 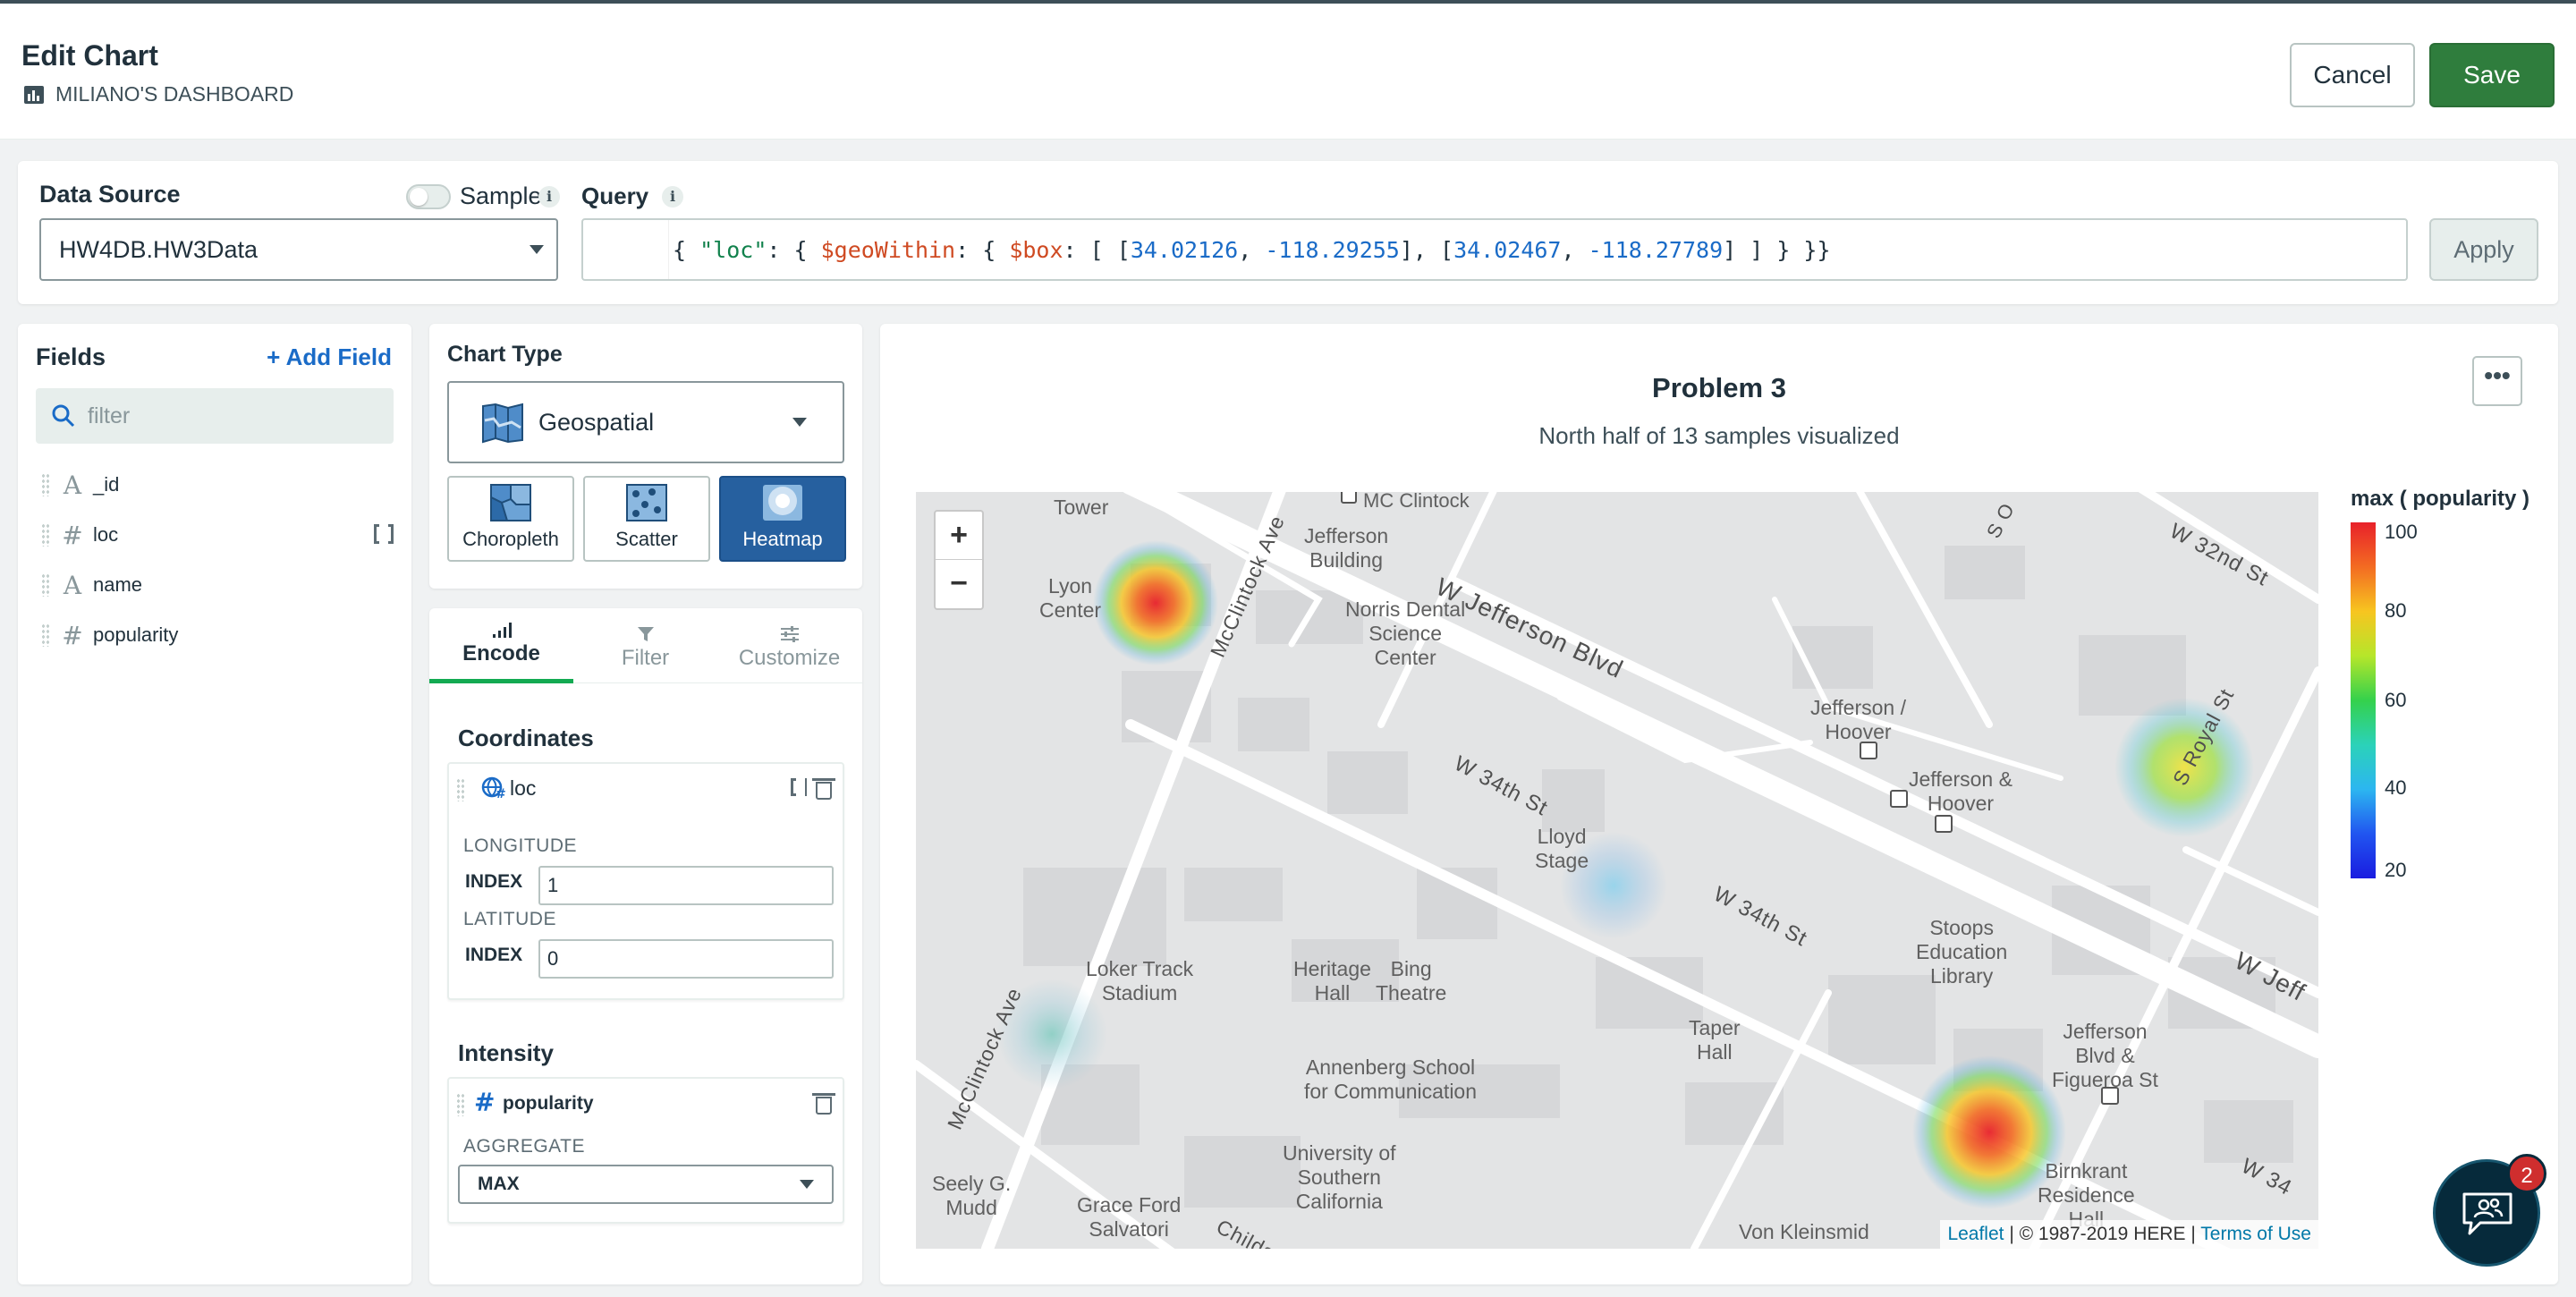 What do you see at coordinates (1129, 1217) in the screenshot?
I see `map-label: Grace Ford Salvatori` at bounding box center [1129, 1217].